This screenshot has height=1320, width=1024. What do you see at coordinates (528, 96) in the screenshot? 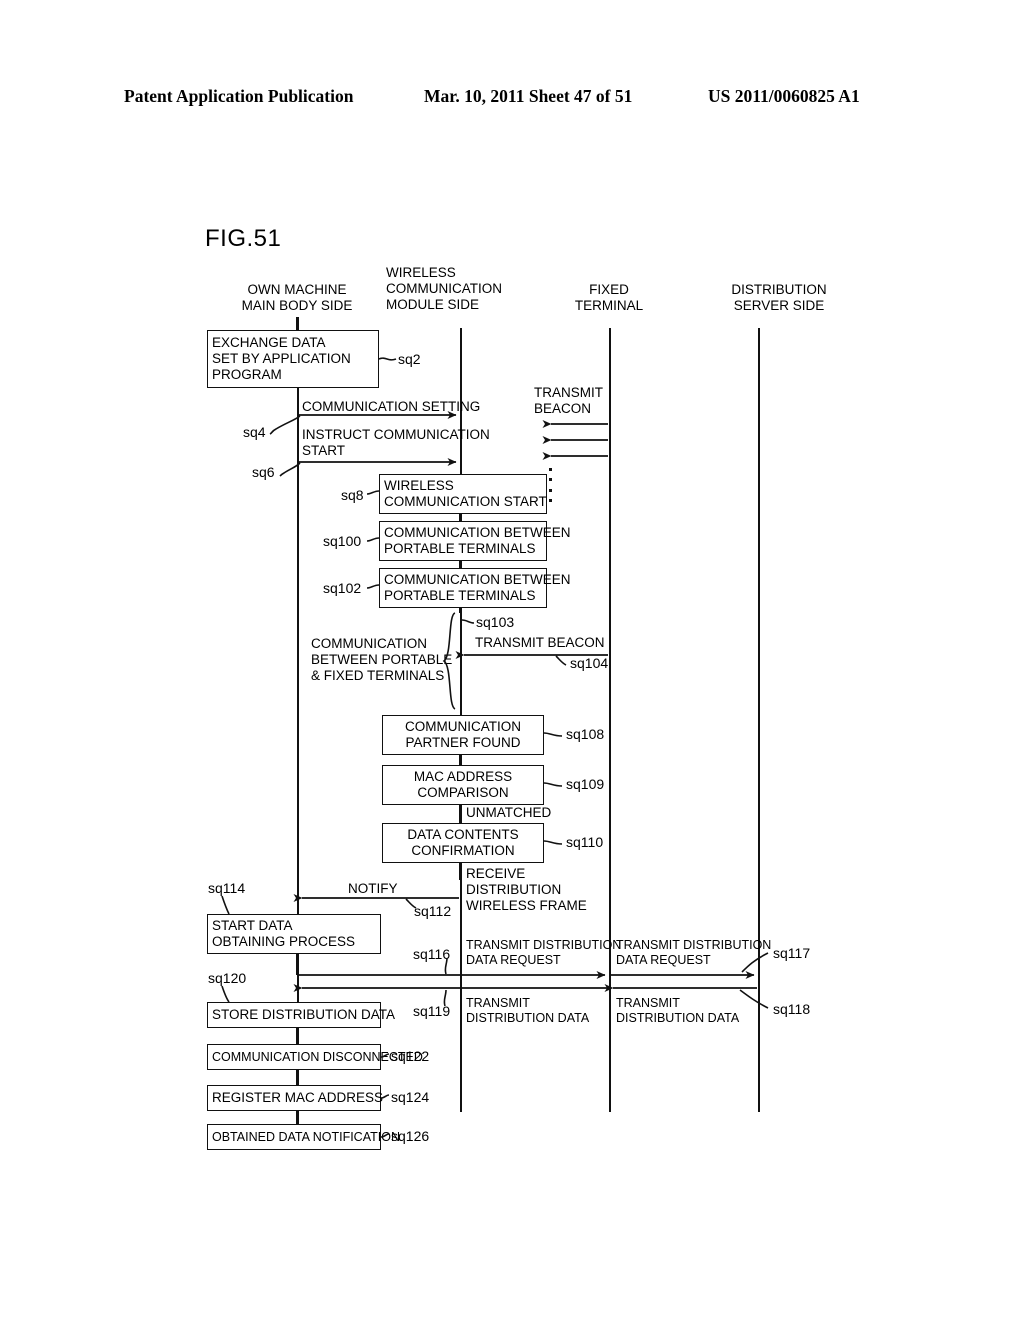
I see `header-date-sheet: Mar. 10, 2011 Sheet 47 of 51` at bounding box center [528, 96].